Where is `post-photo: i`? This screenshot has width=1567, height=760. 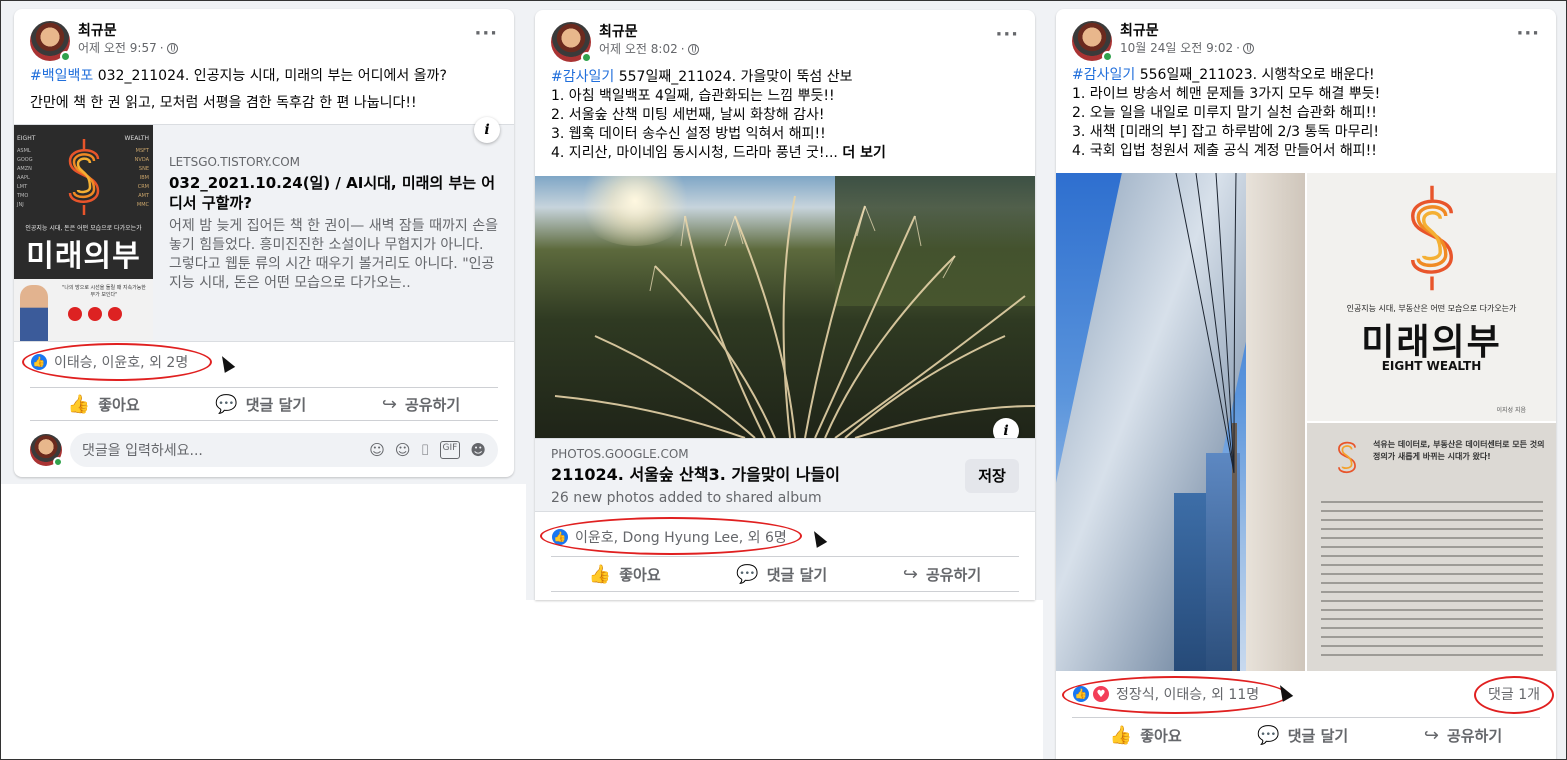
post-photo: i is located at coordinates (785, 307).